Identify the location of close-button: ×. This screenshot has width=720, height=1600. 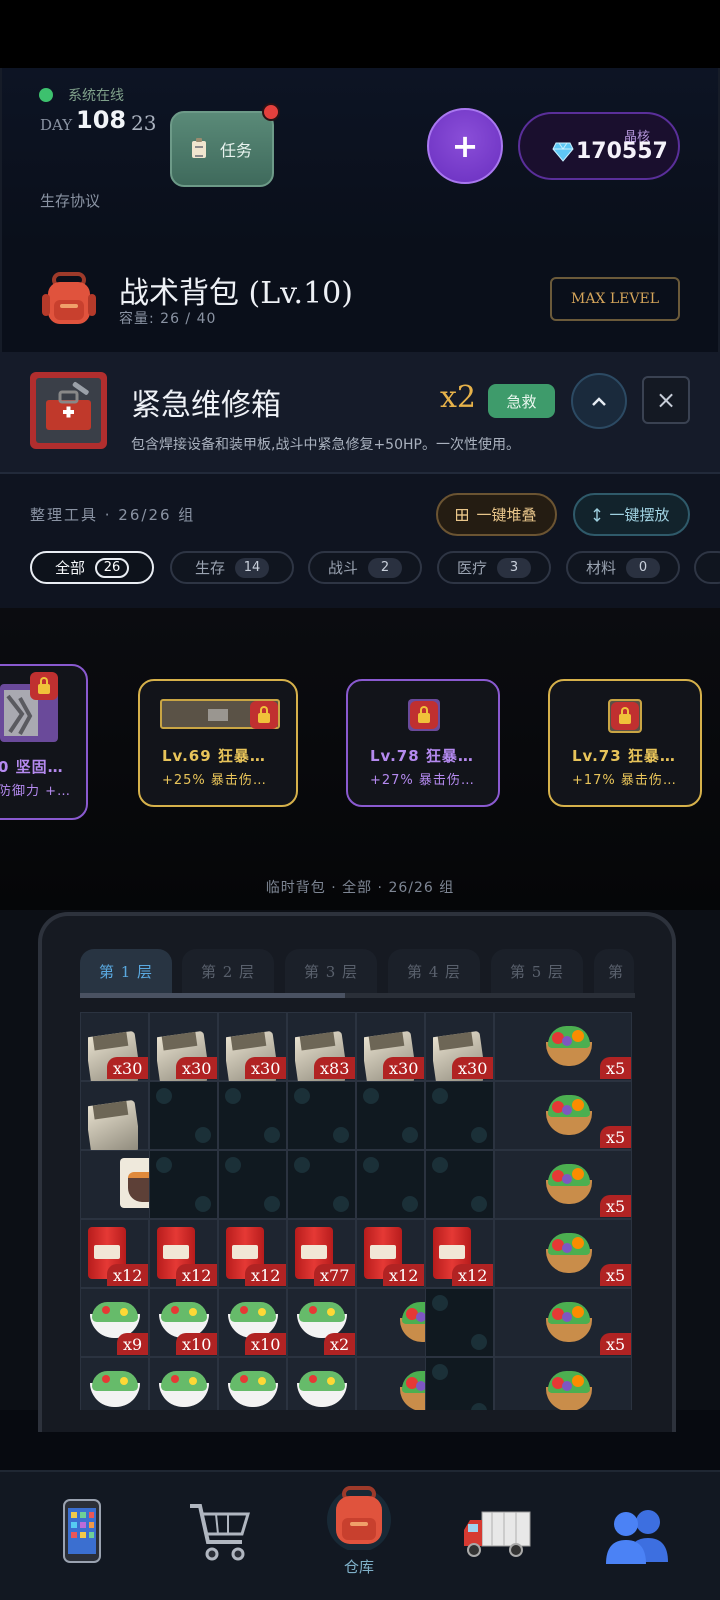
(666, 400).